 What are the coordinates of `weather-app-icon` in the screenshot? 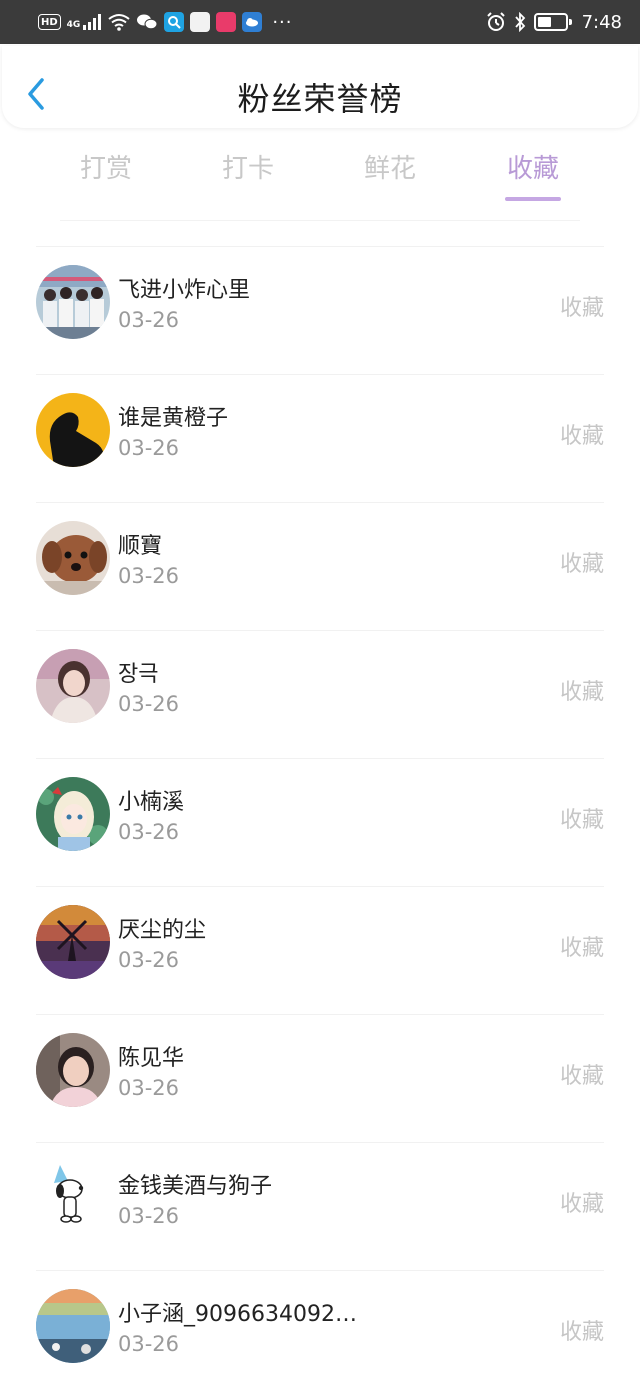 It's located at (252, 22).